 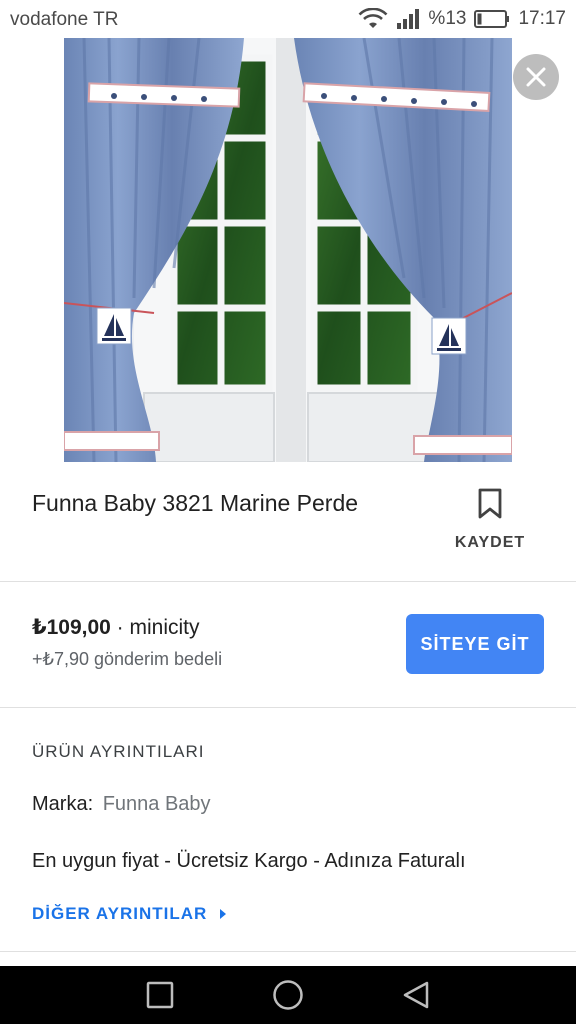 What do you see at coordinates (492, 19) in the screenshot?
I see `battery-icon` at bounding box center [492, 19].